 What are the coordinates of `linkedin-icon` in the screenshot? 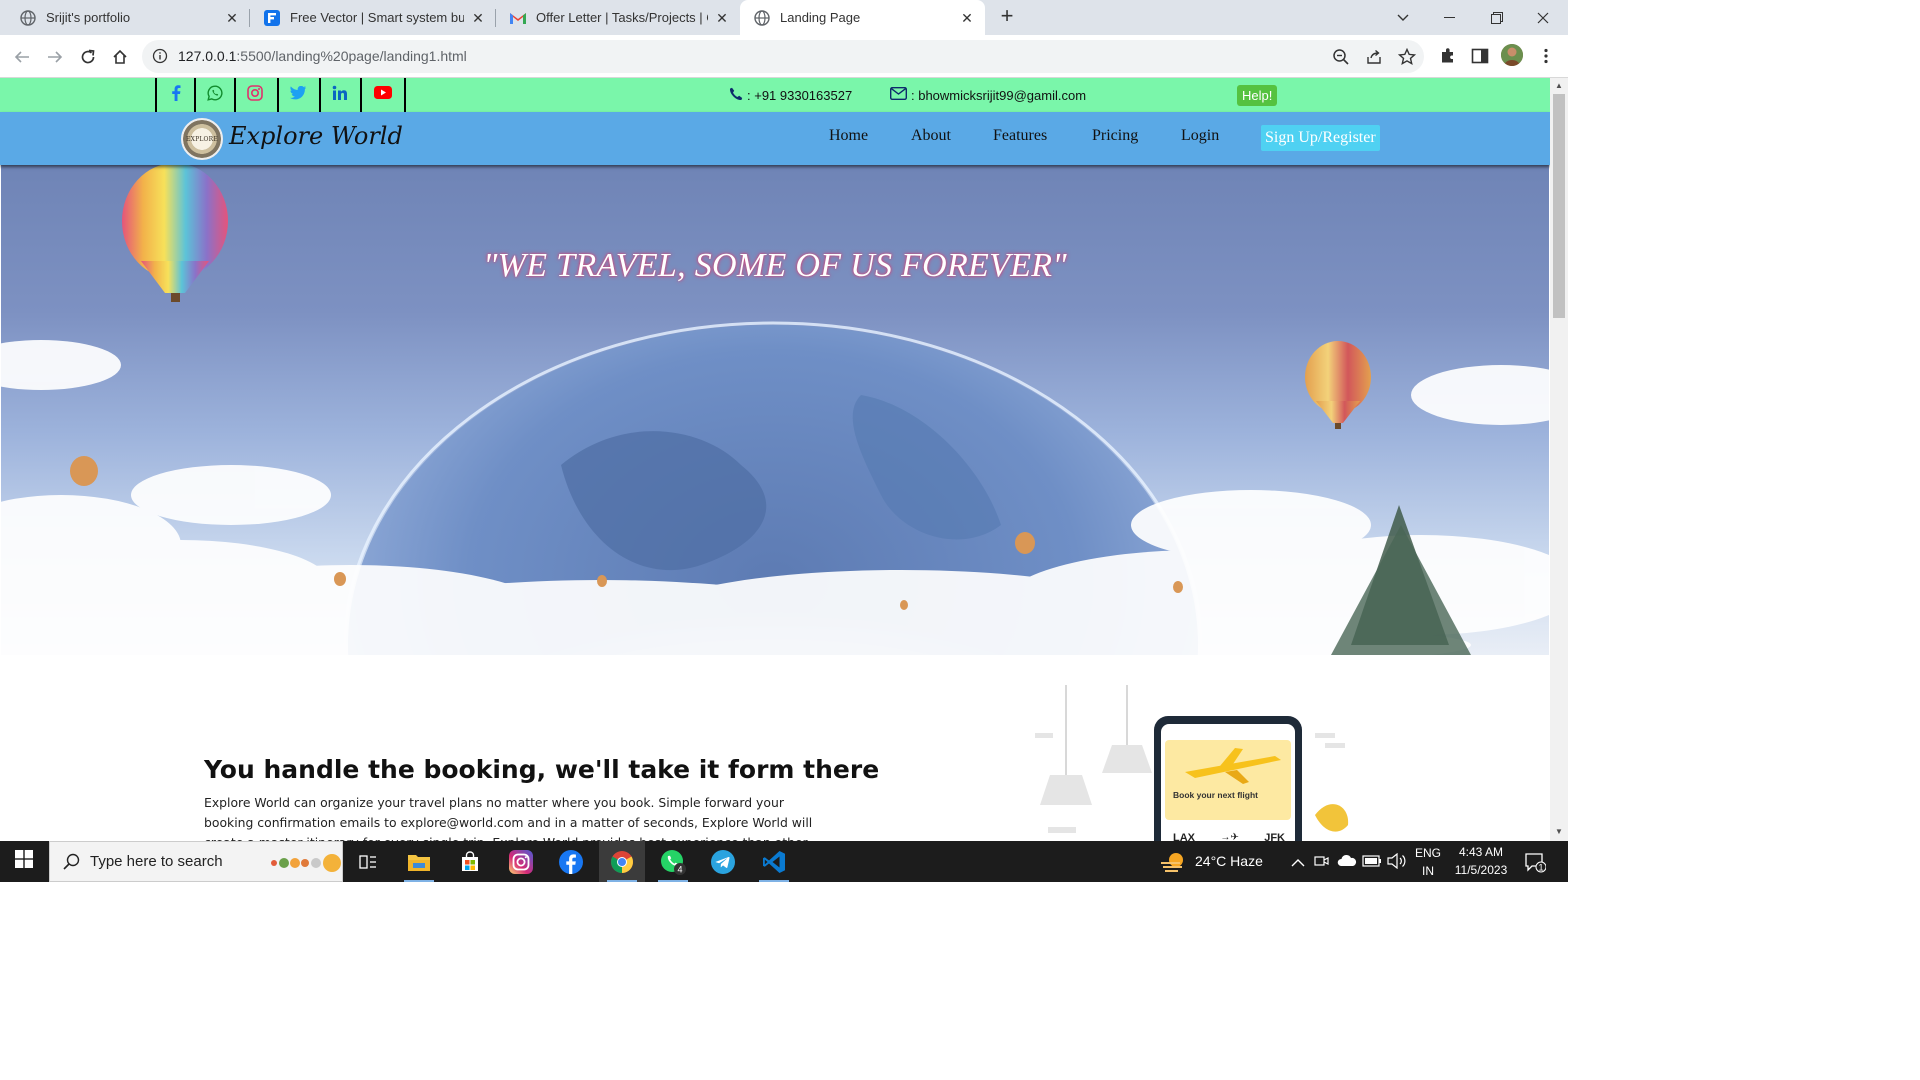 It's located at (340, 95).